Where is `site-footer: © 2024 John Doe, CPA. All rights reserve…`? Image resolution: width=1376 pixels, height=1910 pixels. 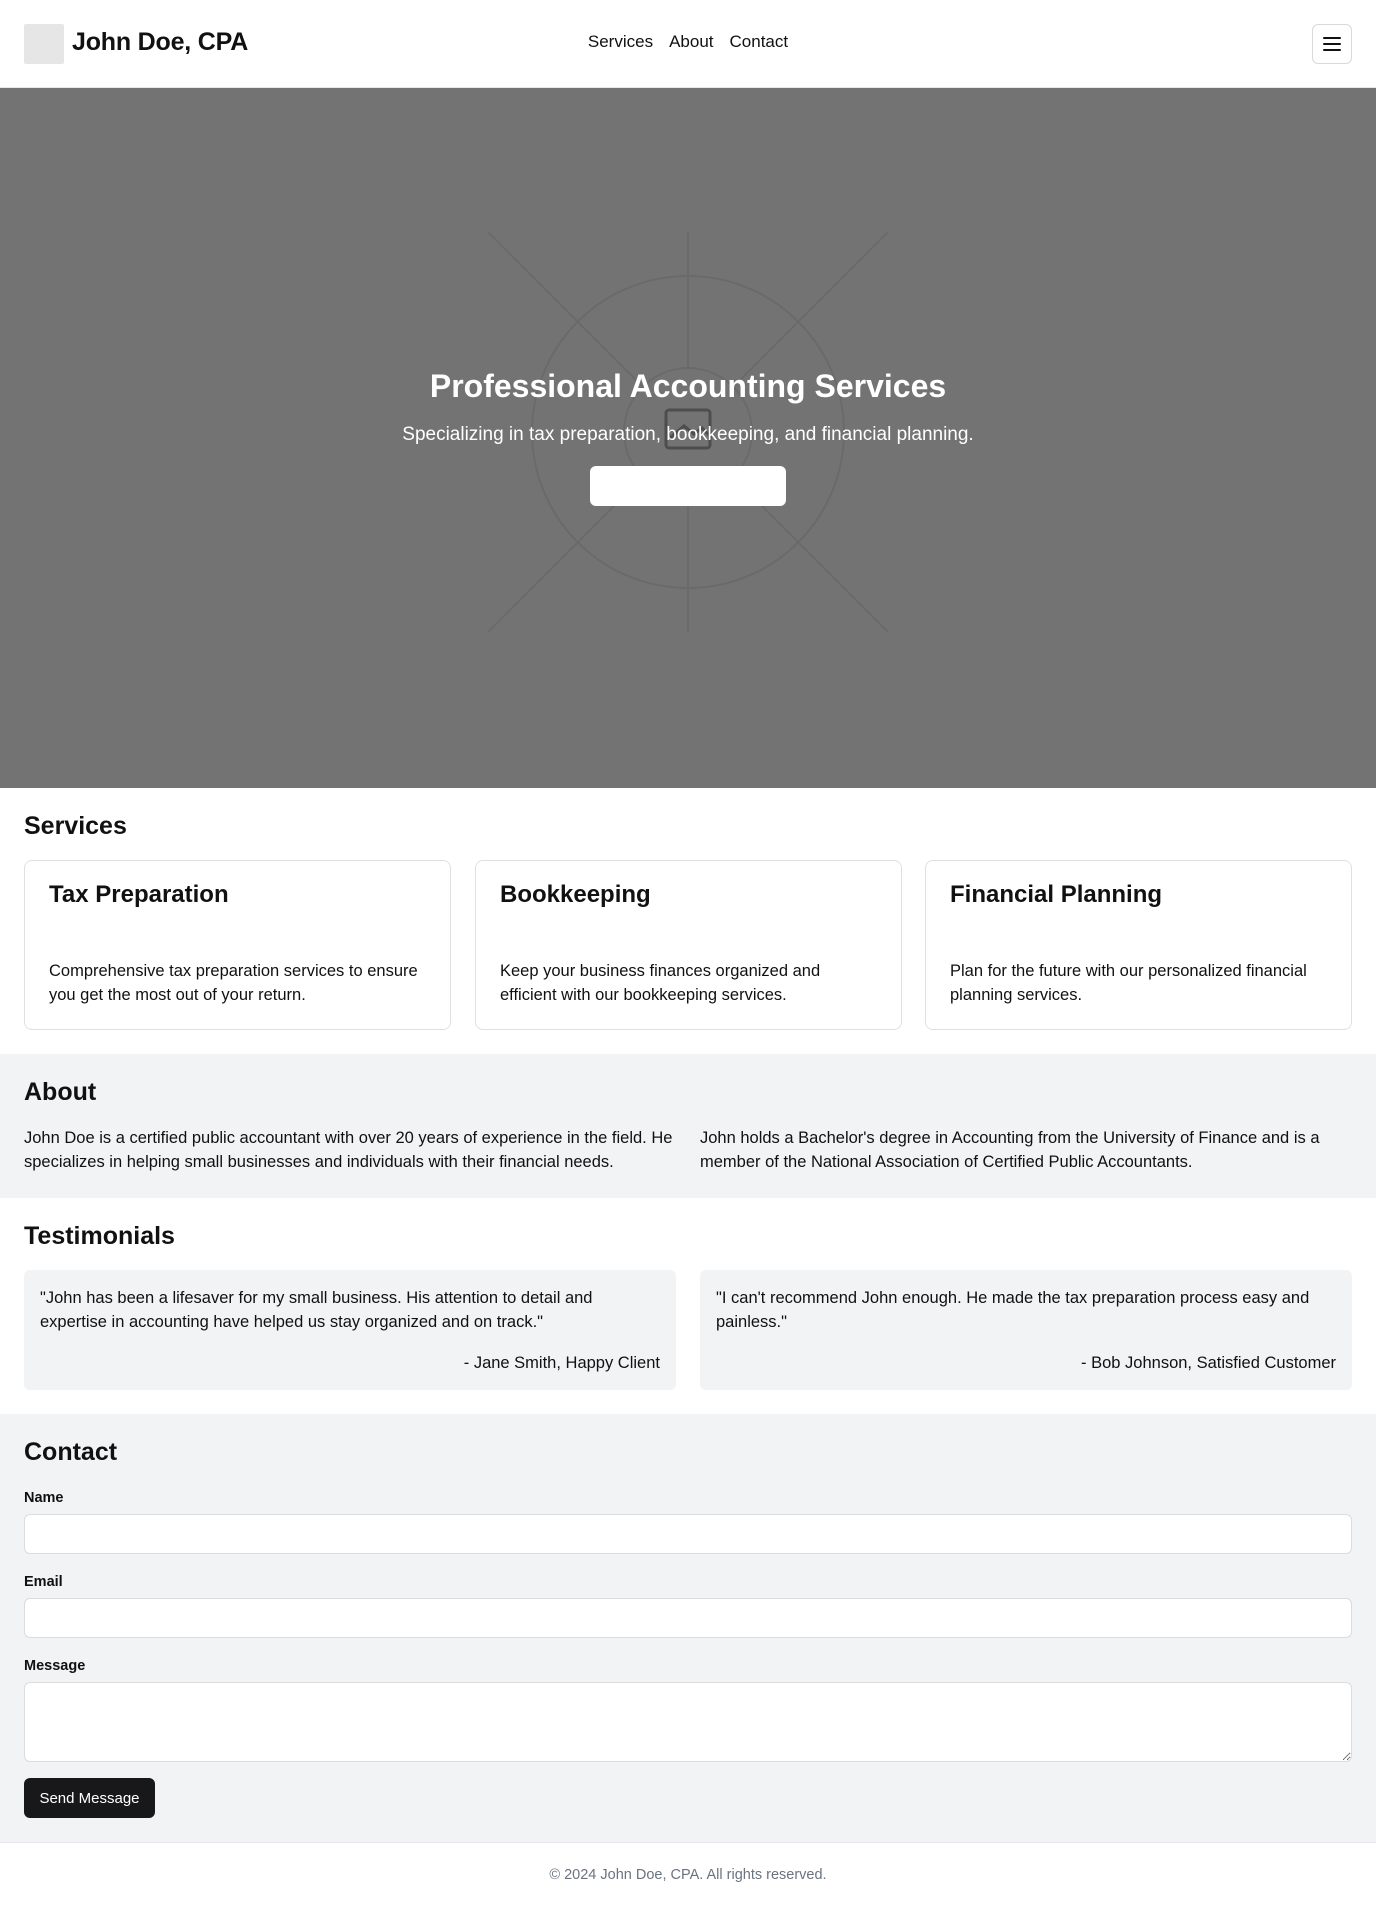
site-footer: © 2024 John Doe, CPA. All rights reserve… is located at coordinates (688, 1876).